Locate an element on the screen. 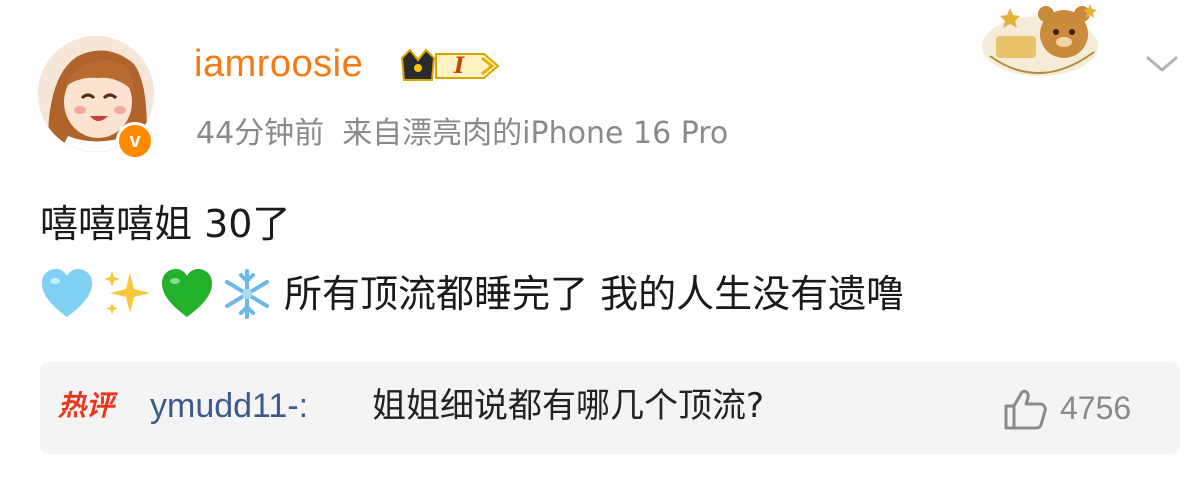 The width and height of the screenshot is (1200, 496). green-heart-icon is located at coordinates (187, 294).